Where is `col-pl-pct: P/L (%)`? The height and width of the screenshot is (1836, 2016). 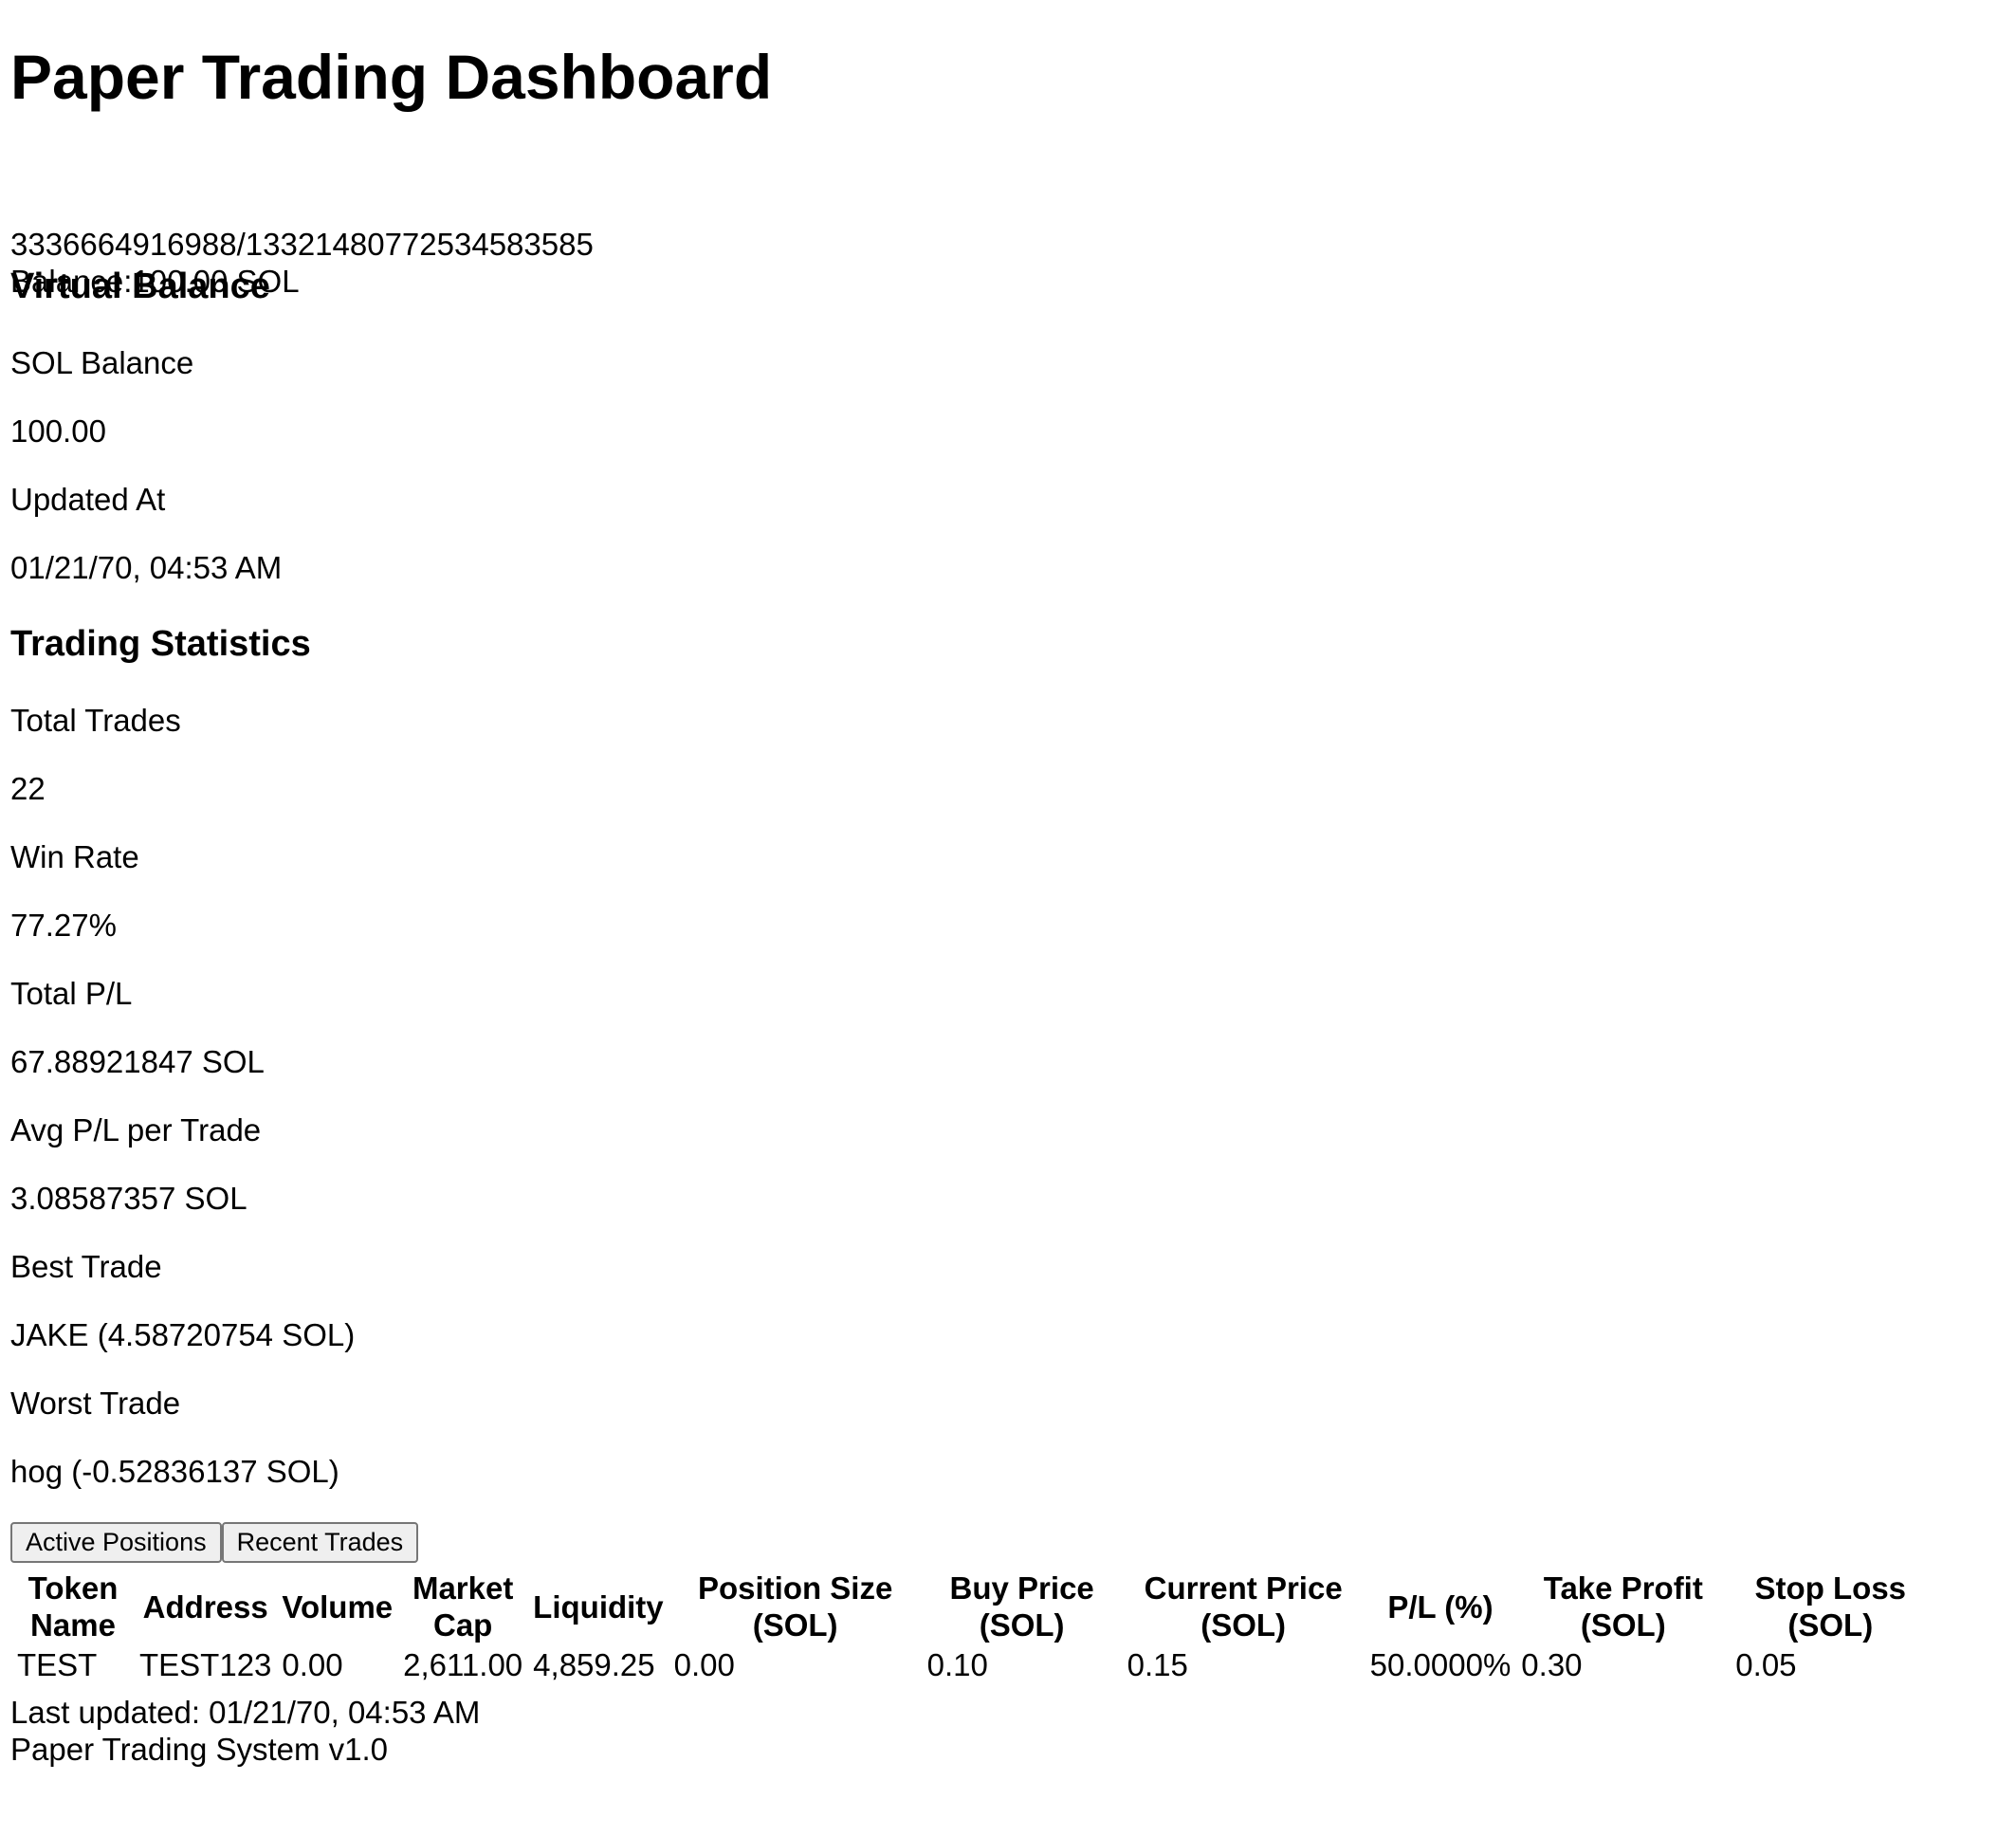 col-pl-pct: P/L (%) is located at coordinates (1440, 1606).